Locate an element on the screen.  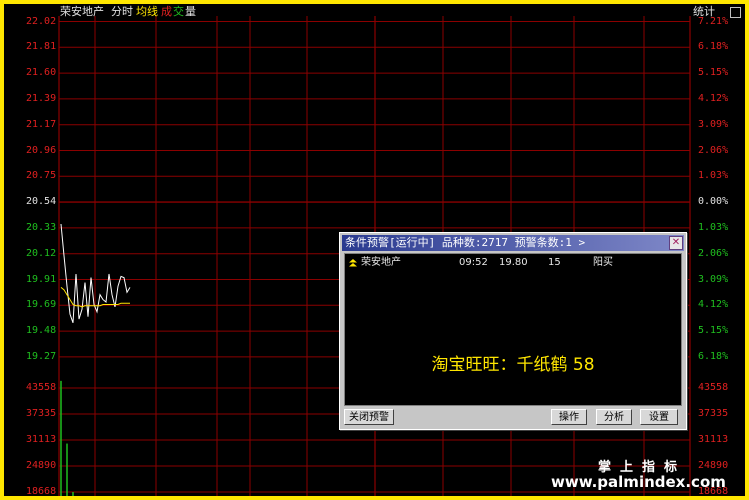
price-tick-left: 19.48 is located at coordinates (41, 331).